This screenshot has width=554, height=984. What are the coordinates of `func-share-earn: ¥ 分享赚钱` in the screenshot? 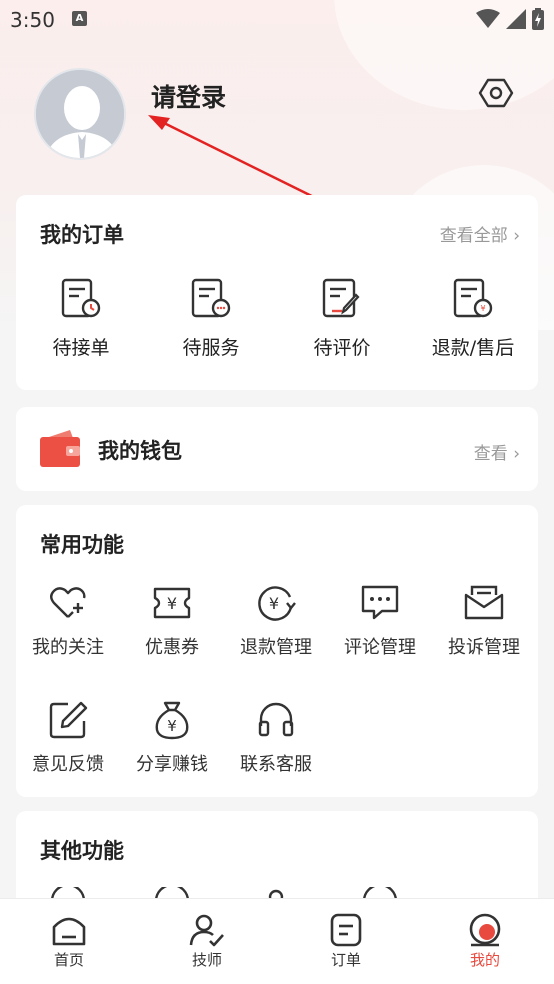 It's located at (172, 738).